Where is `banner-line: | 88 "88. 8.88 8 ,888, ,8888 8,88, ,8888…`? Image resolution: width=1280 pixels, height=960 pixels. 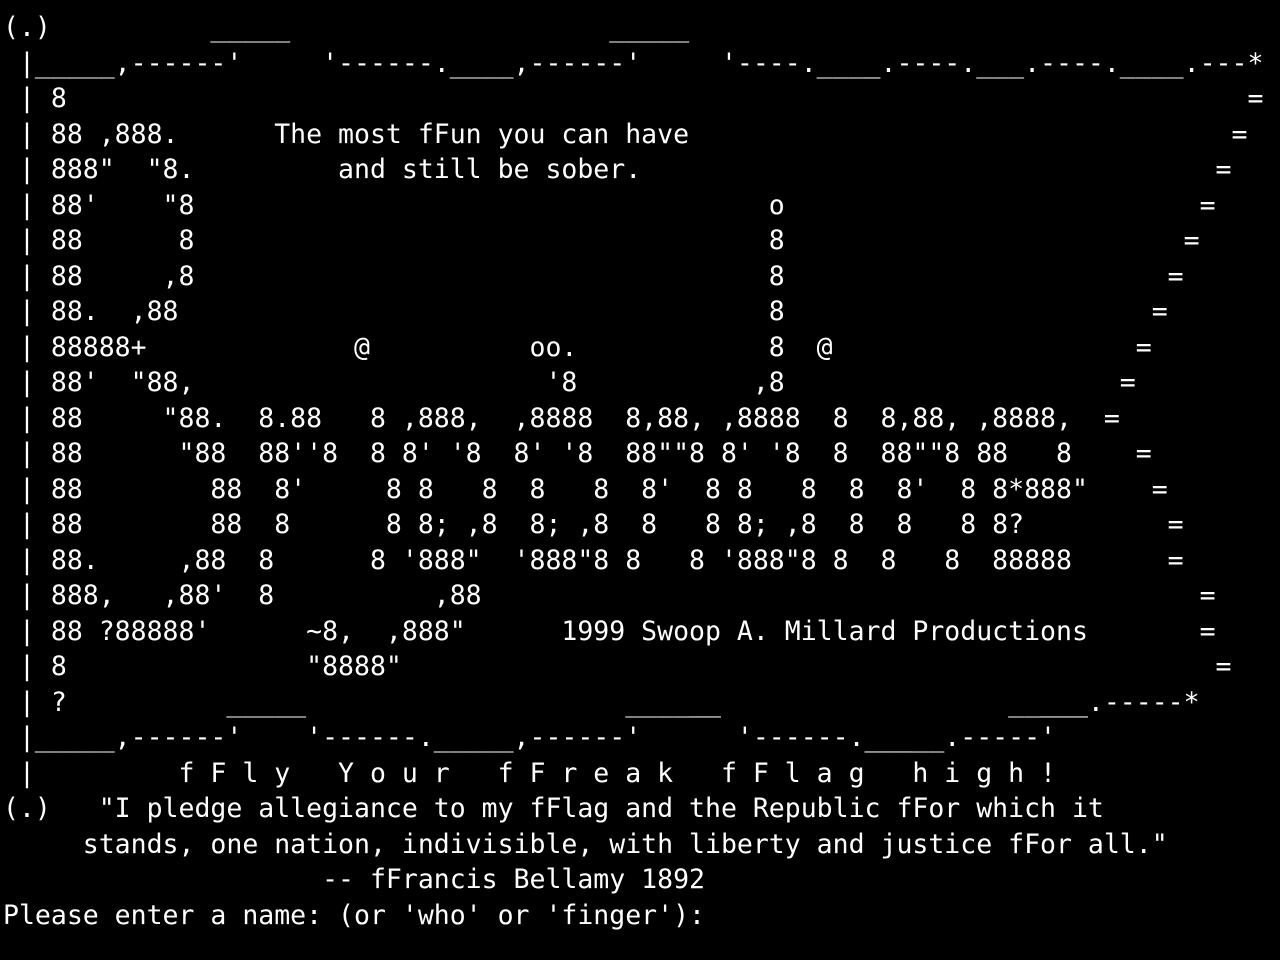
banner-line: | 88 "88. 8.88 8 ,888, ,8888 8,88, ,8888… is located at coordinates (561, 418).